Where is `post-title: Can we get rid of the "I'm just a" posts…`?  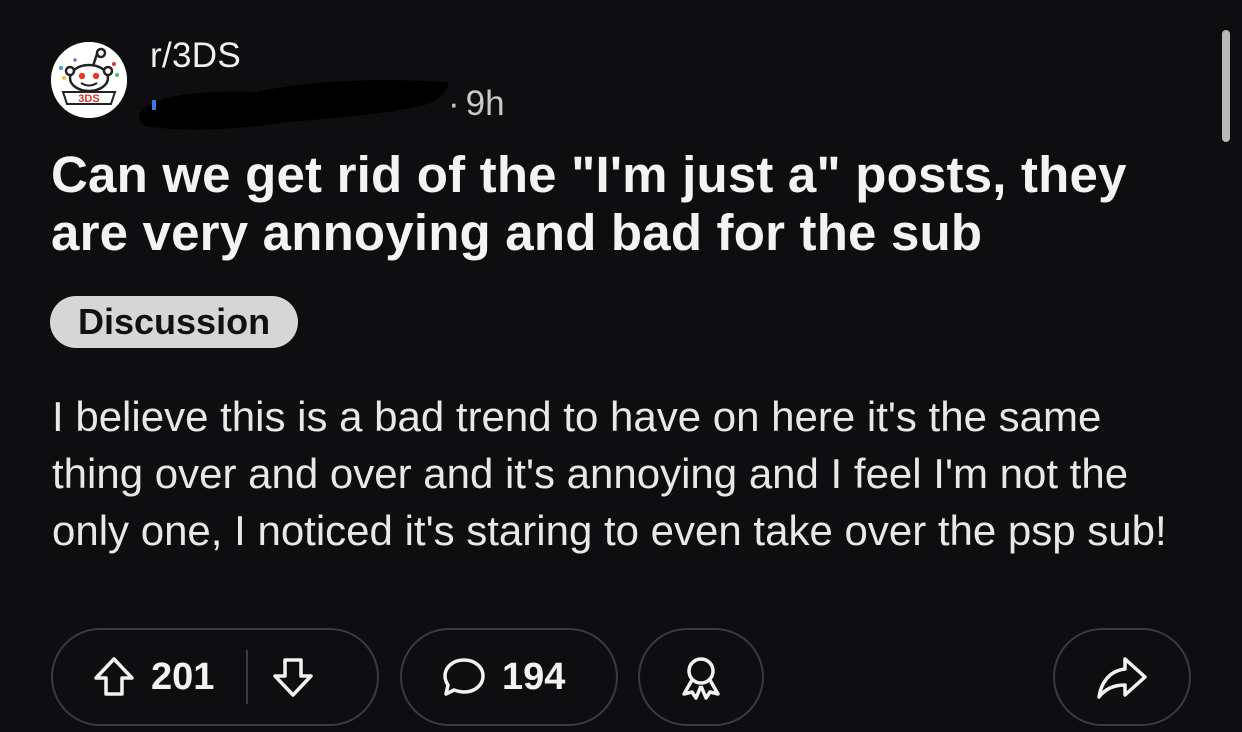
post-title: Can we get rid of the "I'm just a" posts… is located at coordinates (626, 204).